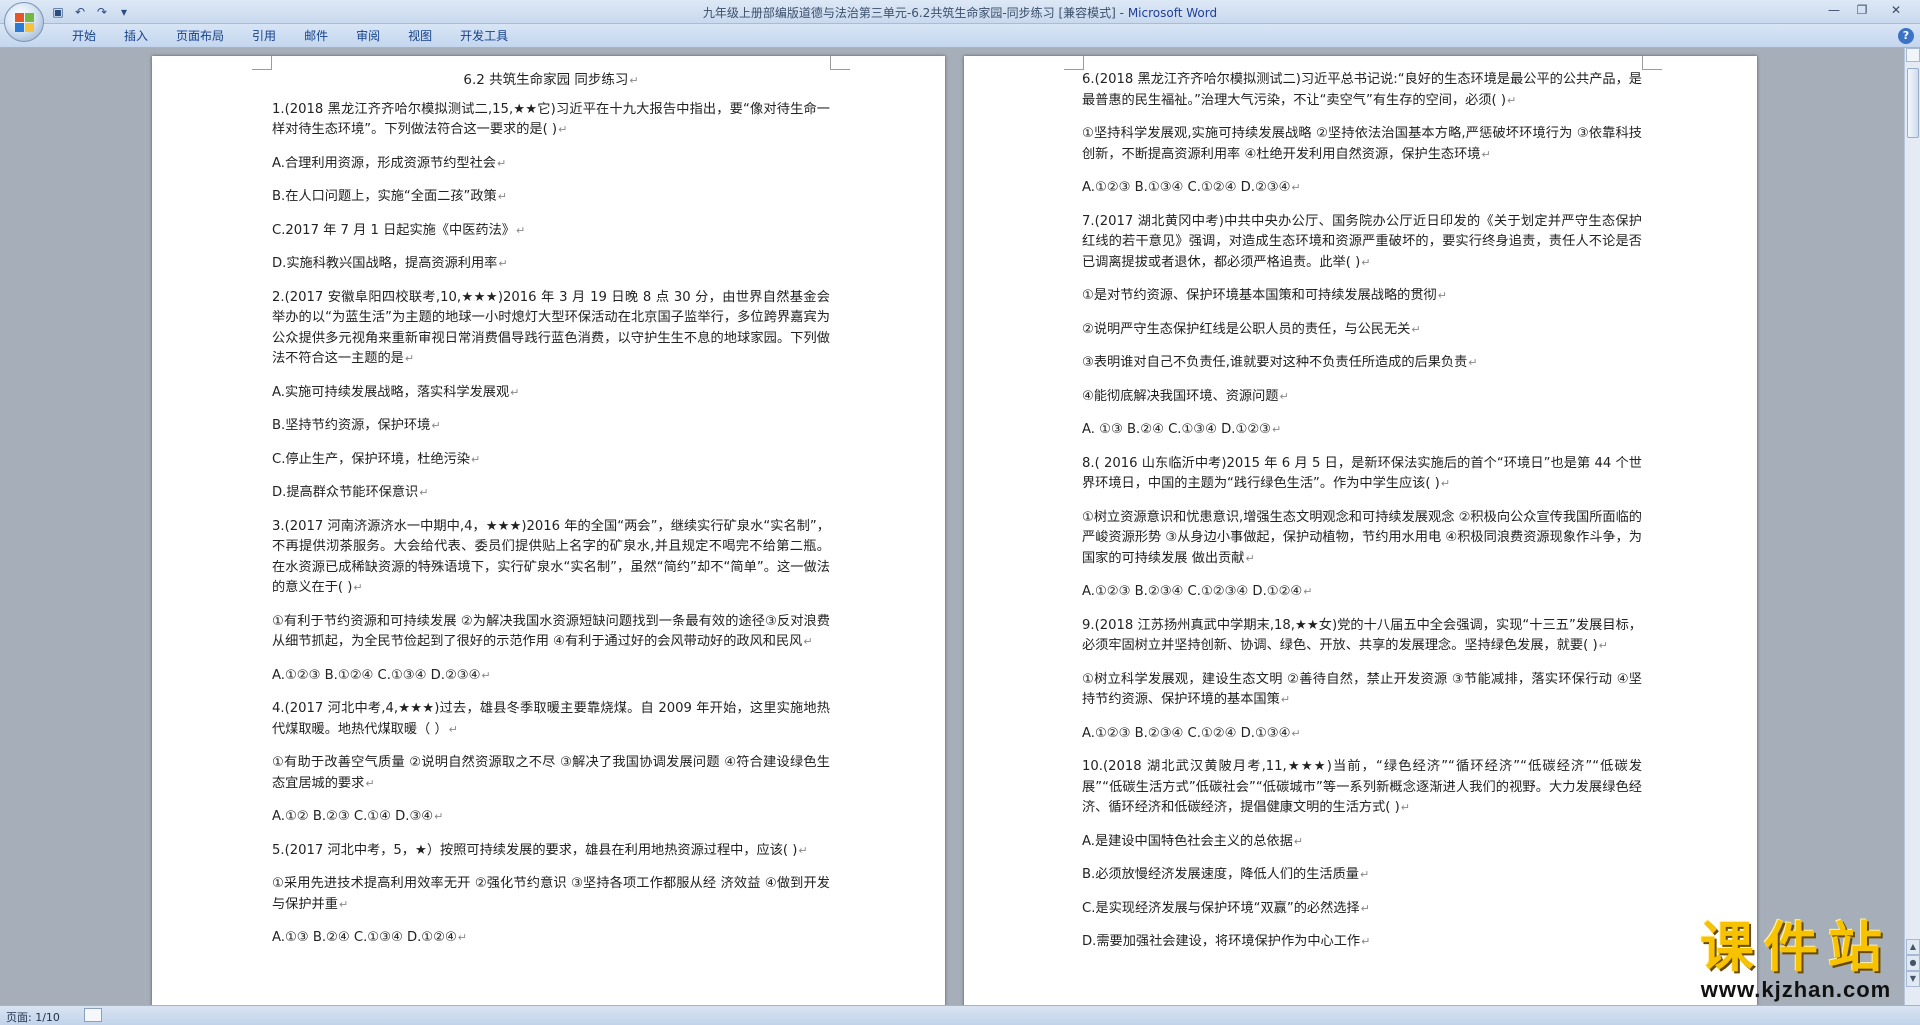  What do you see at coordinates (33, 1017) in the screenshot?
I see `page-indicator: 页面: 1/10` at bounding box center [33, 1017].